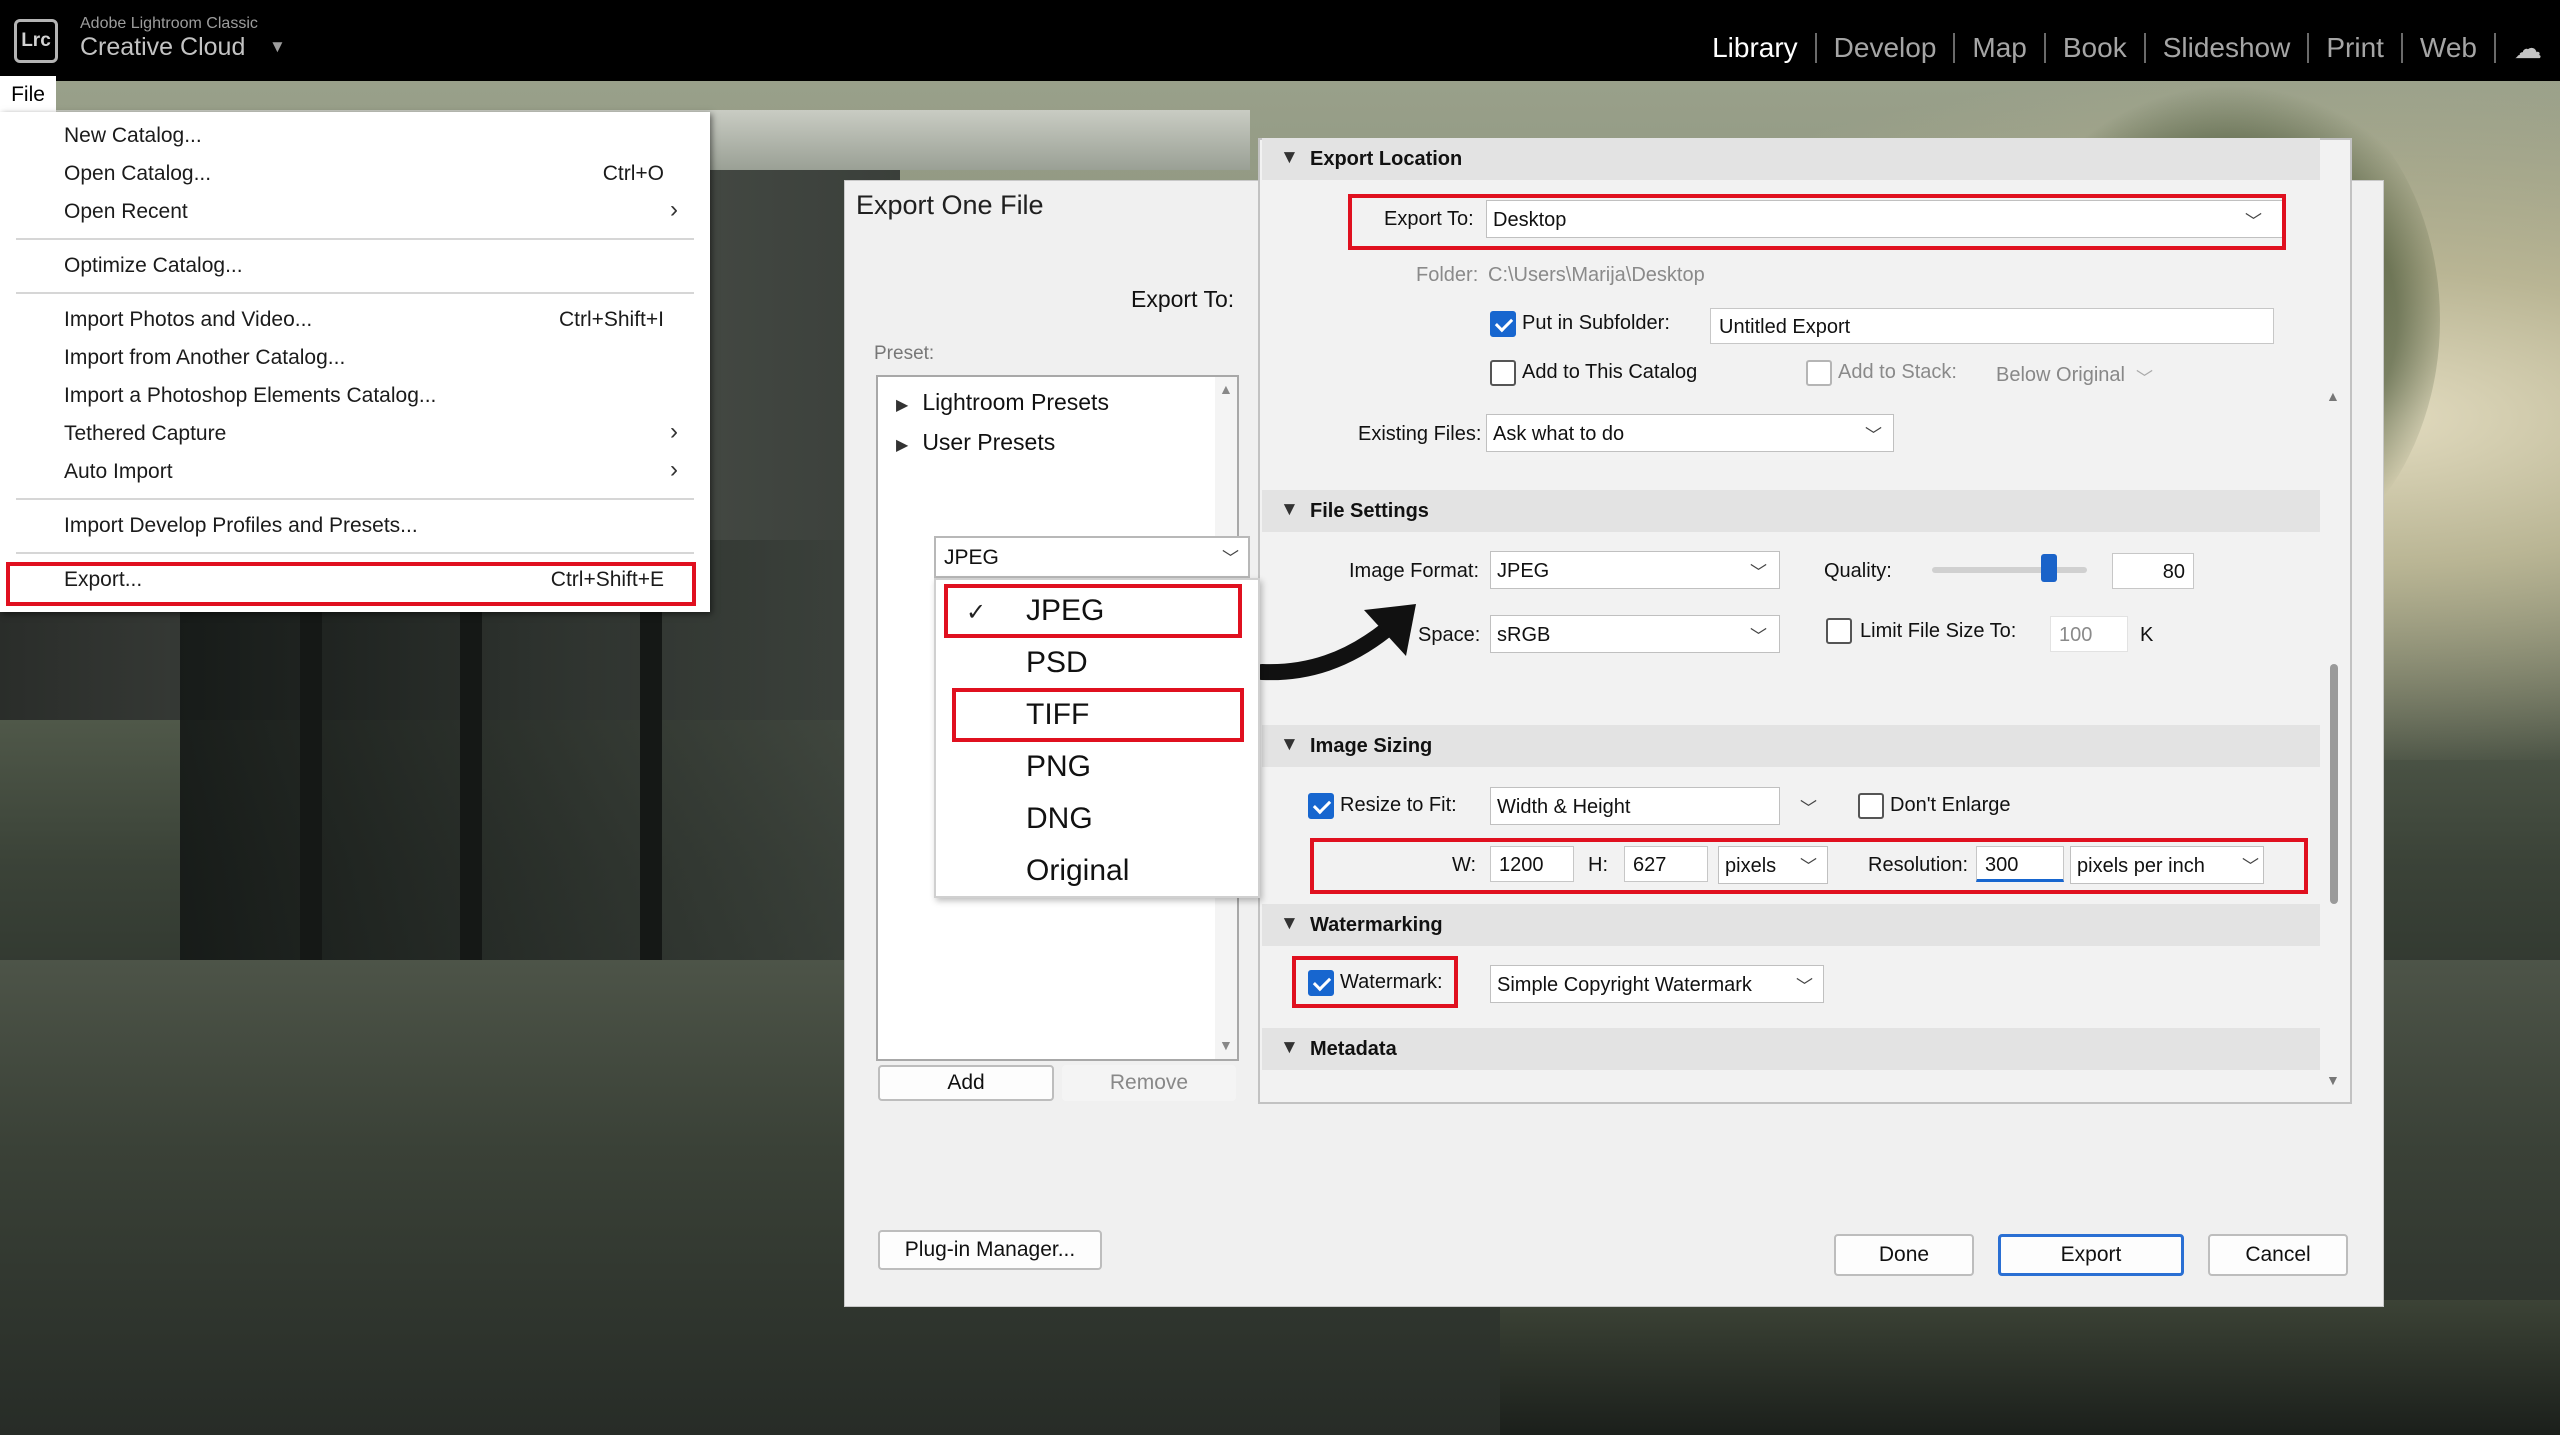  I want to click on annotation-arrow-icon, so click(1337, 642).